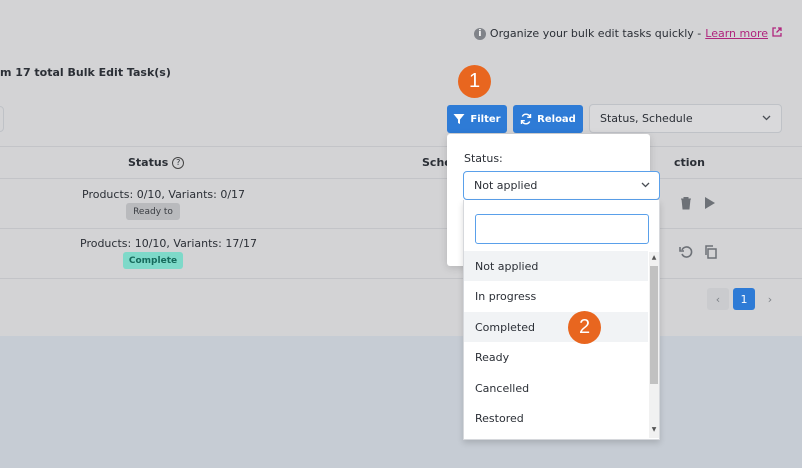 The image size is (802, 468). What do you see at coordinates (556, 296) in the screenshot?
I see `dropdown-option: In progress` at bounding box center [556, 296].